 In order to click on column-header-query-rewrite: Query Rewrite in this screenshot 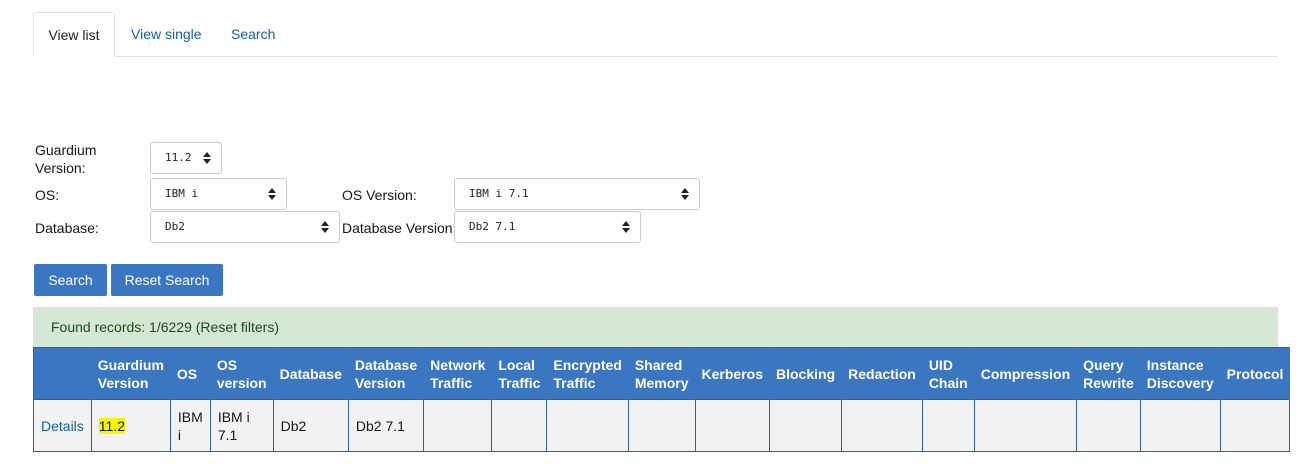, I will do `click(1108, 373)`.